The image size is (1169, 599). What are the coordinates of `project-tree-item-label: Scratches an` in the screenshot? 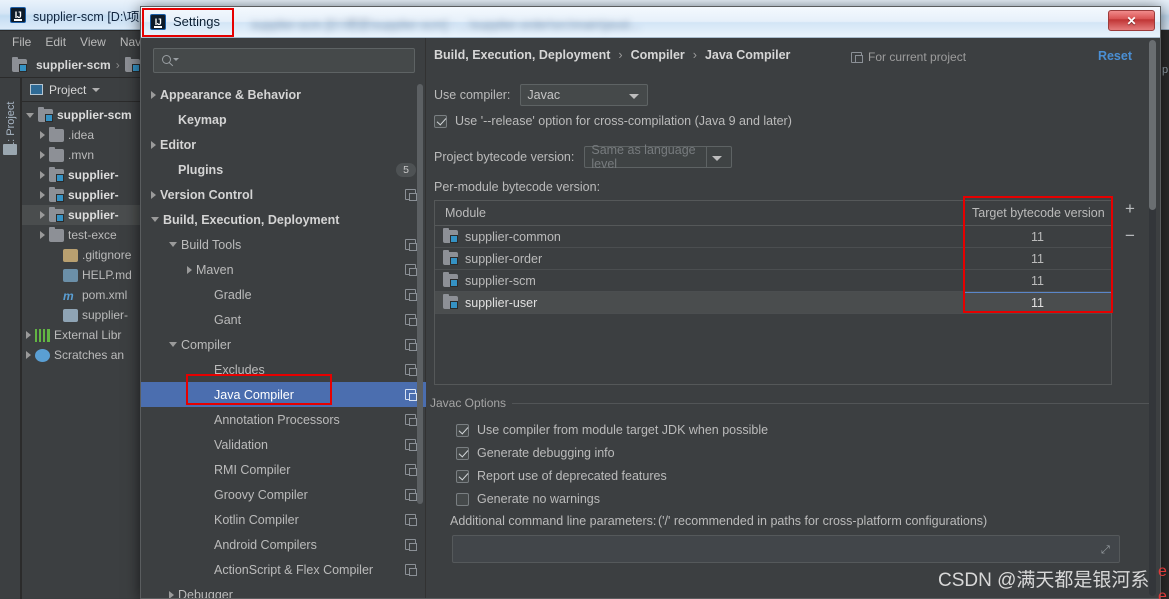 It's located at (89, 355).